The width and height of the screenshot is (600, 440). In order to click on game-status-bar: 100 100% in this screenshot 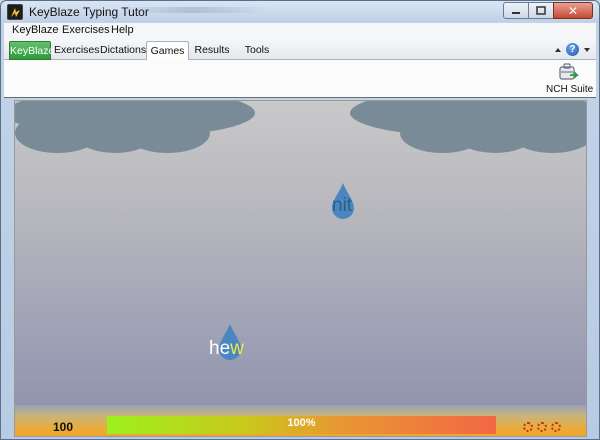, I will do `click(300, 420)`.